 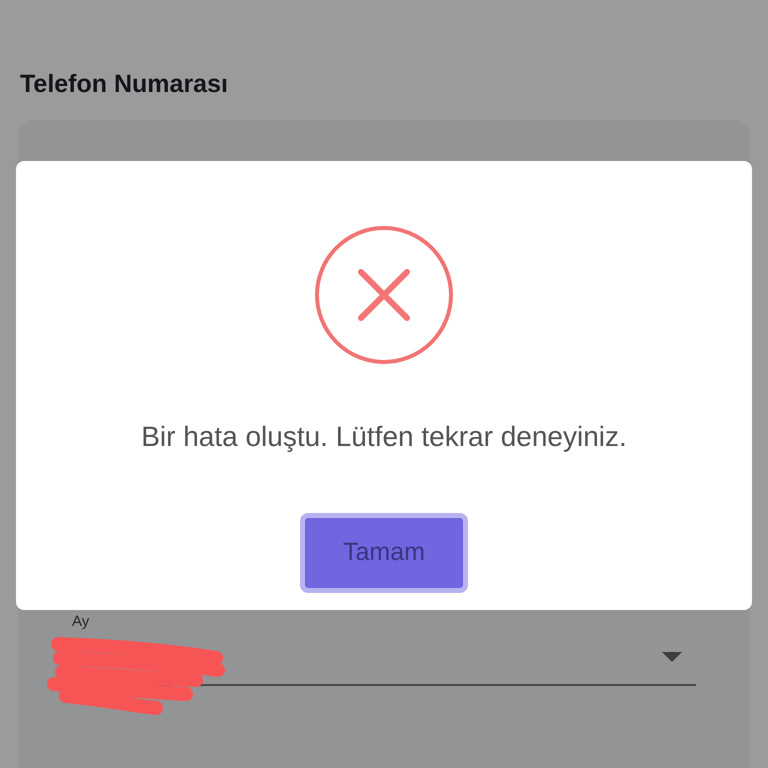 What do you see at coordinates (124, 84) in the screenshot?
I see `page-title: Telefon Numarası` at bounding box center [124, 84].